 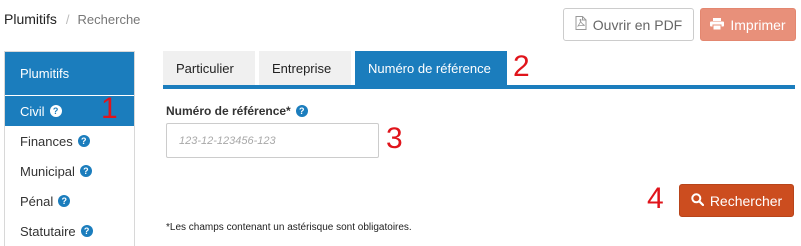 What do you see at coordinates (69, 73) in the screenshot?
I see `sidebar-title: Plumitifs` at bounding box center [69, 73].